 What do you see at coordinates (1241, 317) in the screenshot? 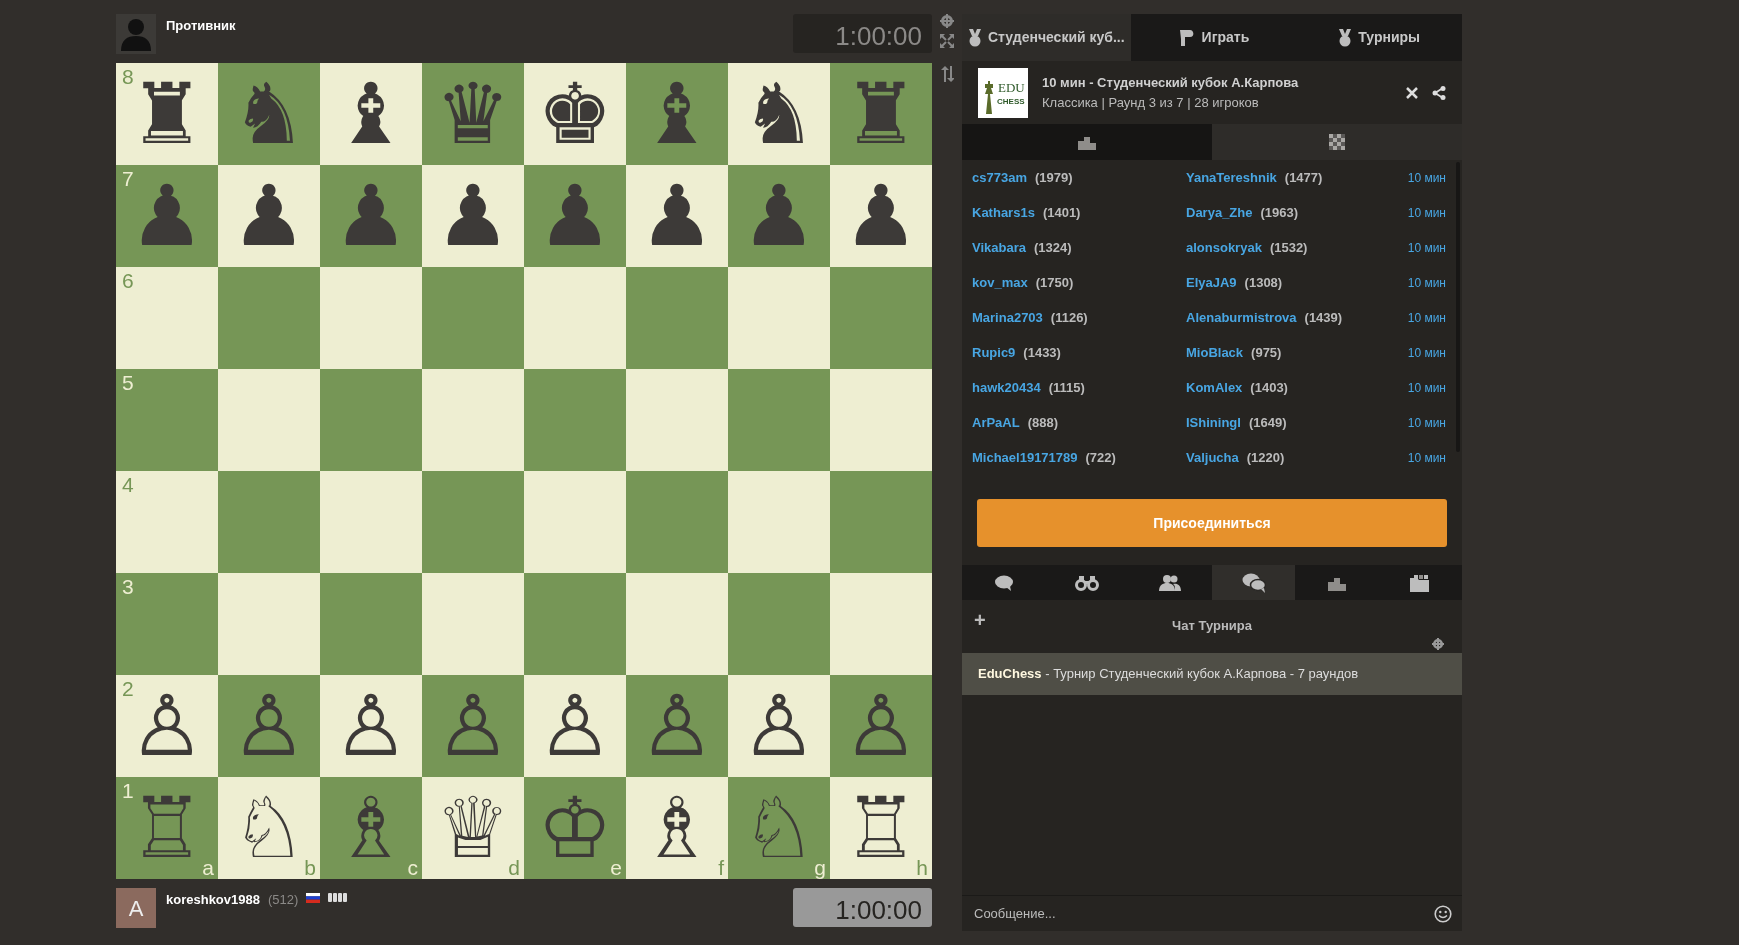
I see `player-link: Alenaburmistrova` at bounding box center [1241, 317].